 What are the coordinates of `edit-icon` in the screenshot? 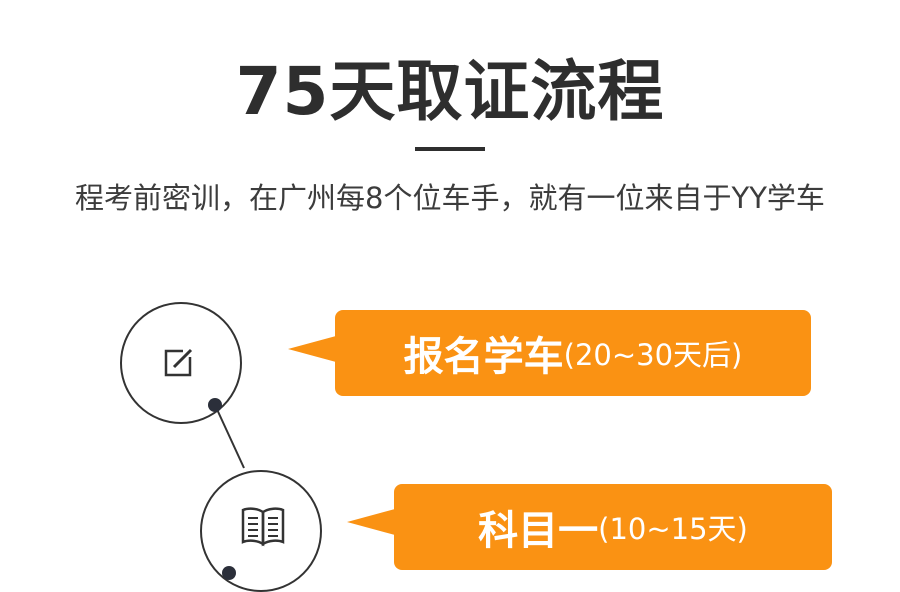 It's located at (178, 362).